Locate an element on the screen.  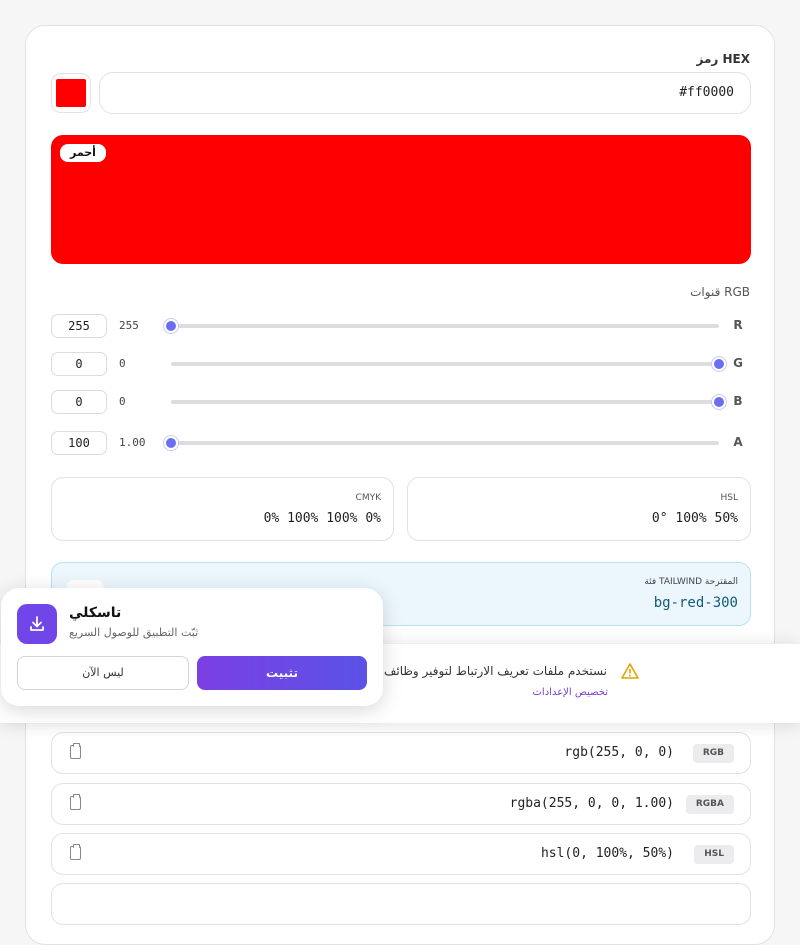
format-tag: RGB is located at coordinates (713, 753).